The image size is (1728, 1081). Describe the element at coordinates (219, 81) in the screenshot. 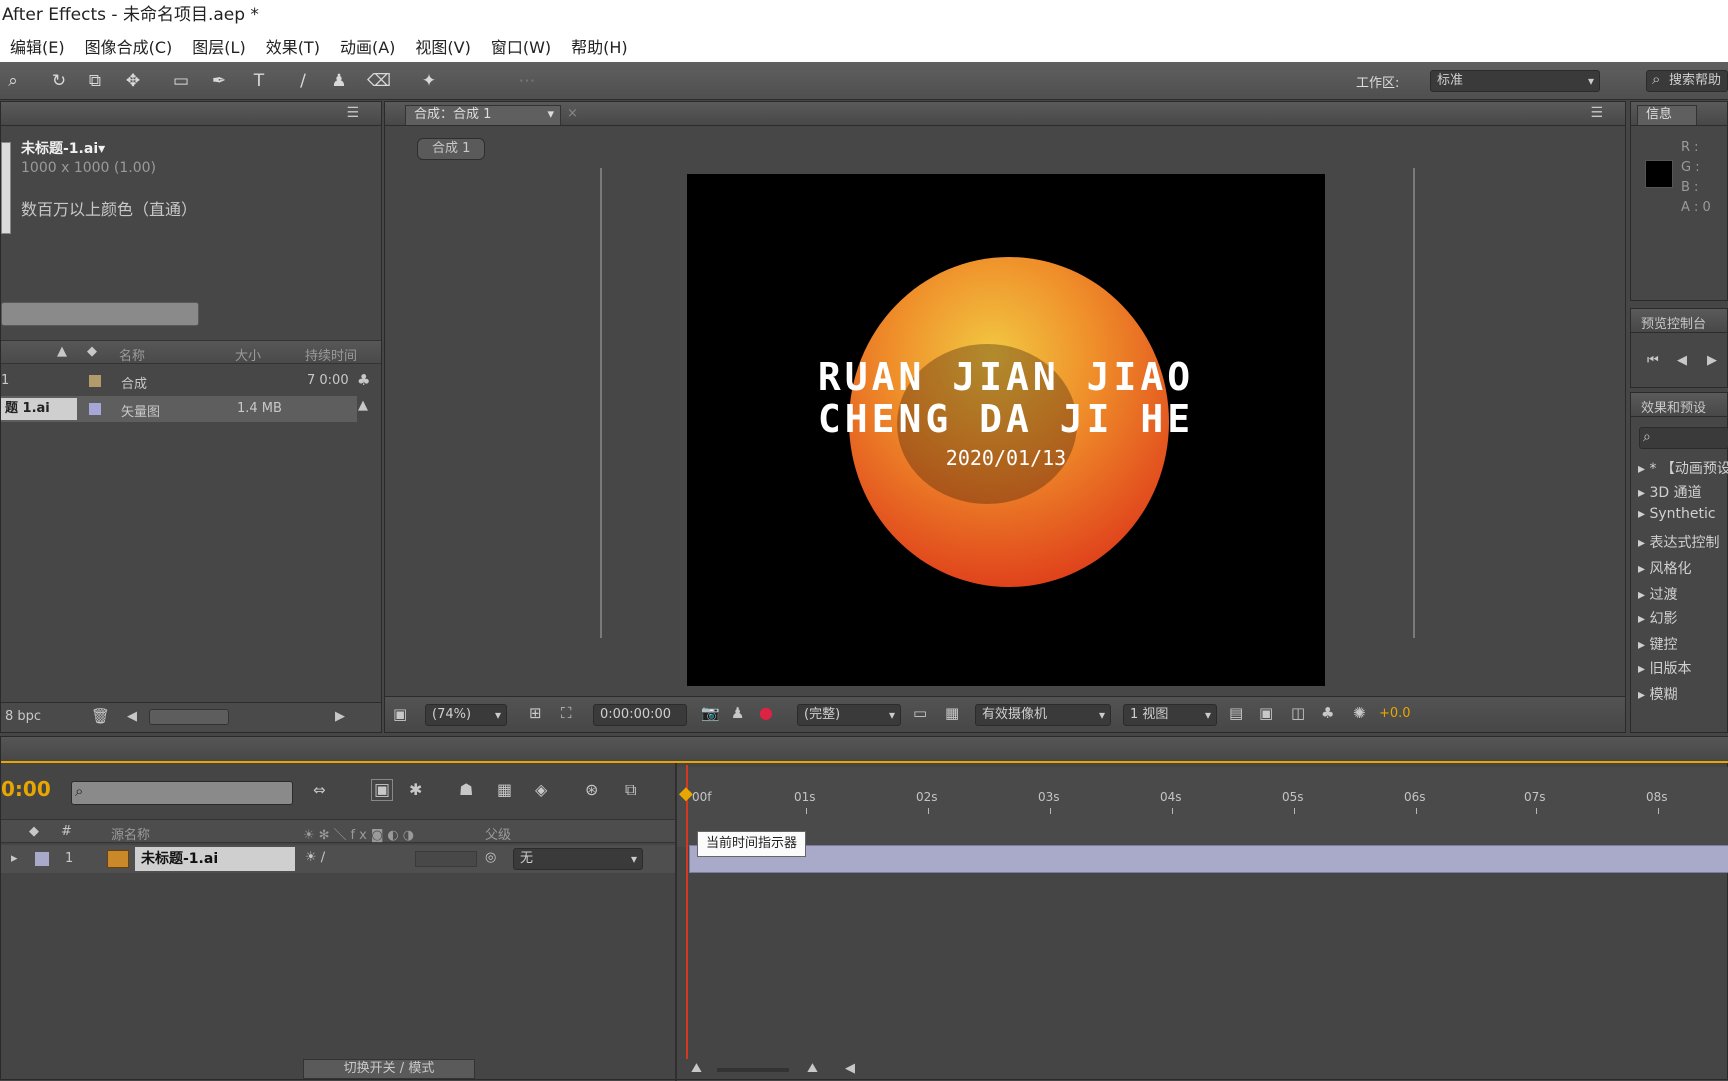

I see `pen-tool-icon: ✒` at that location.